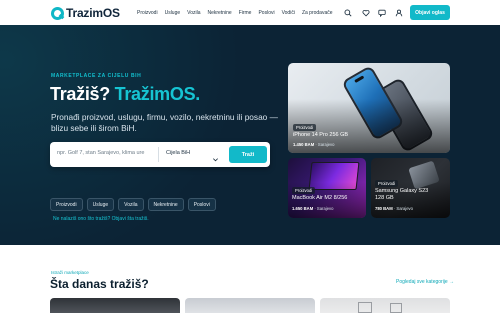 This screenshot has height=313, width=500. I want to click on location-select: Cijela BiH, so click(178, 153).